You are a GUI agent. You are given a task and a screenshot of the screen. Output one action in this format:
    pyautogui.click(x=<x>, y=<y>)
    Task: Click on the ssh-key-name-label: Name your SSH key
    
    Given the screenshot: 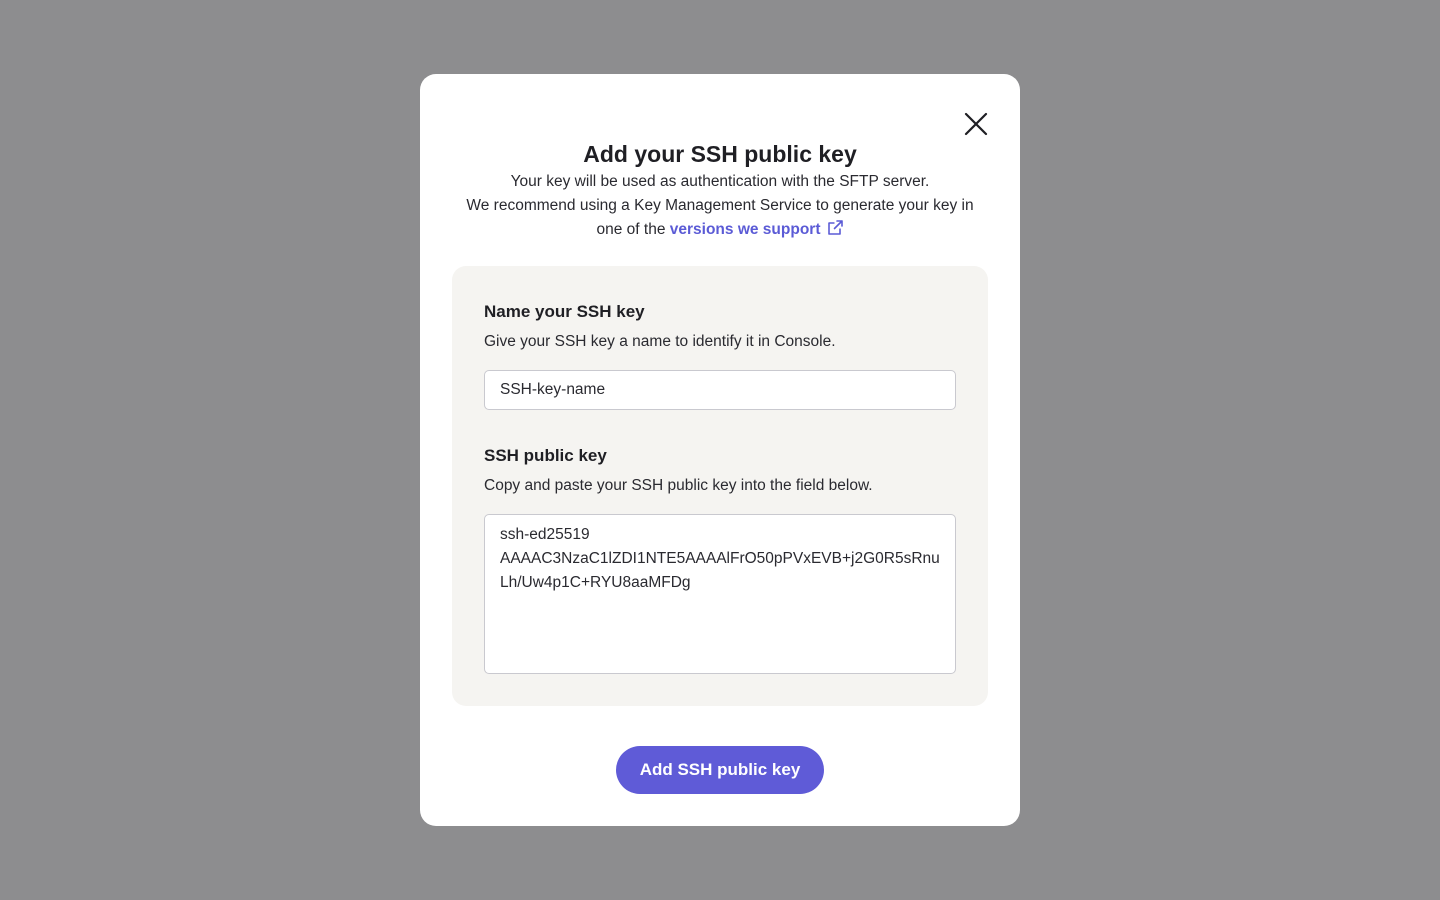 What is the action you would take?
    pyautogui.click(x=564, y=311)
    